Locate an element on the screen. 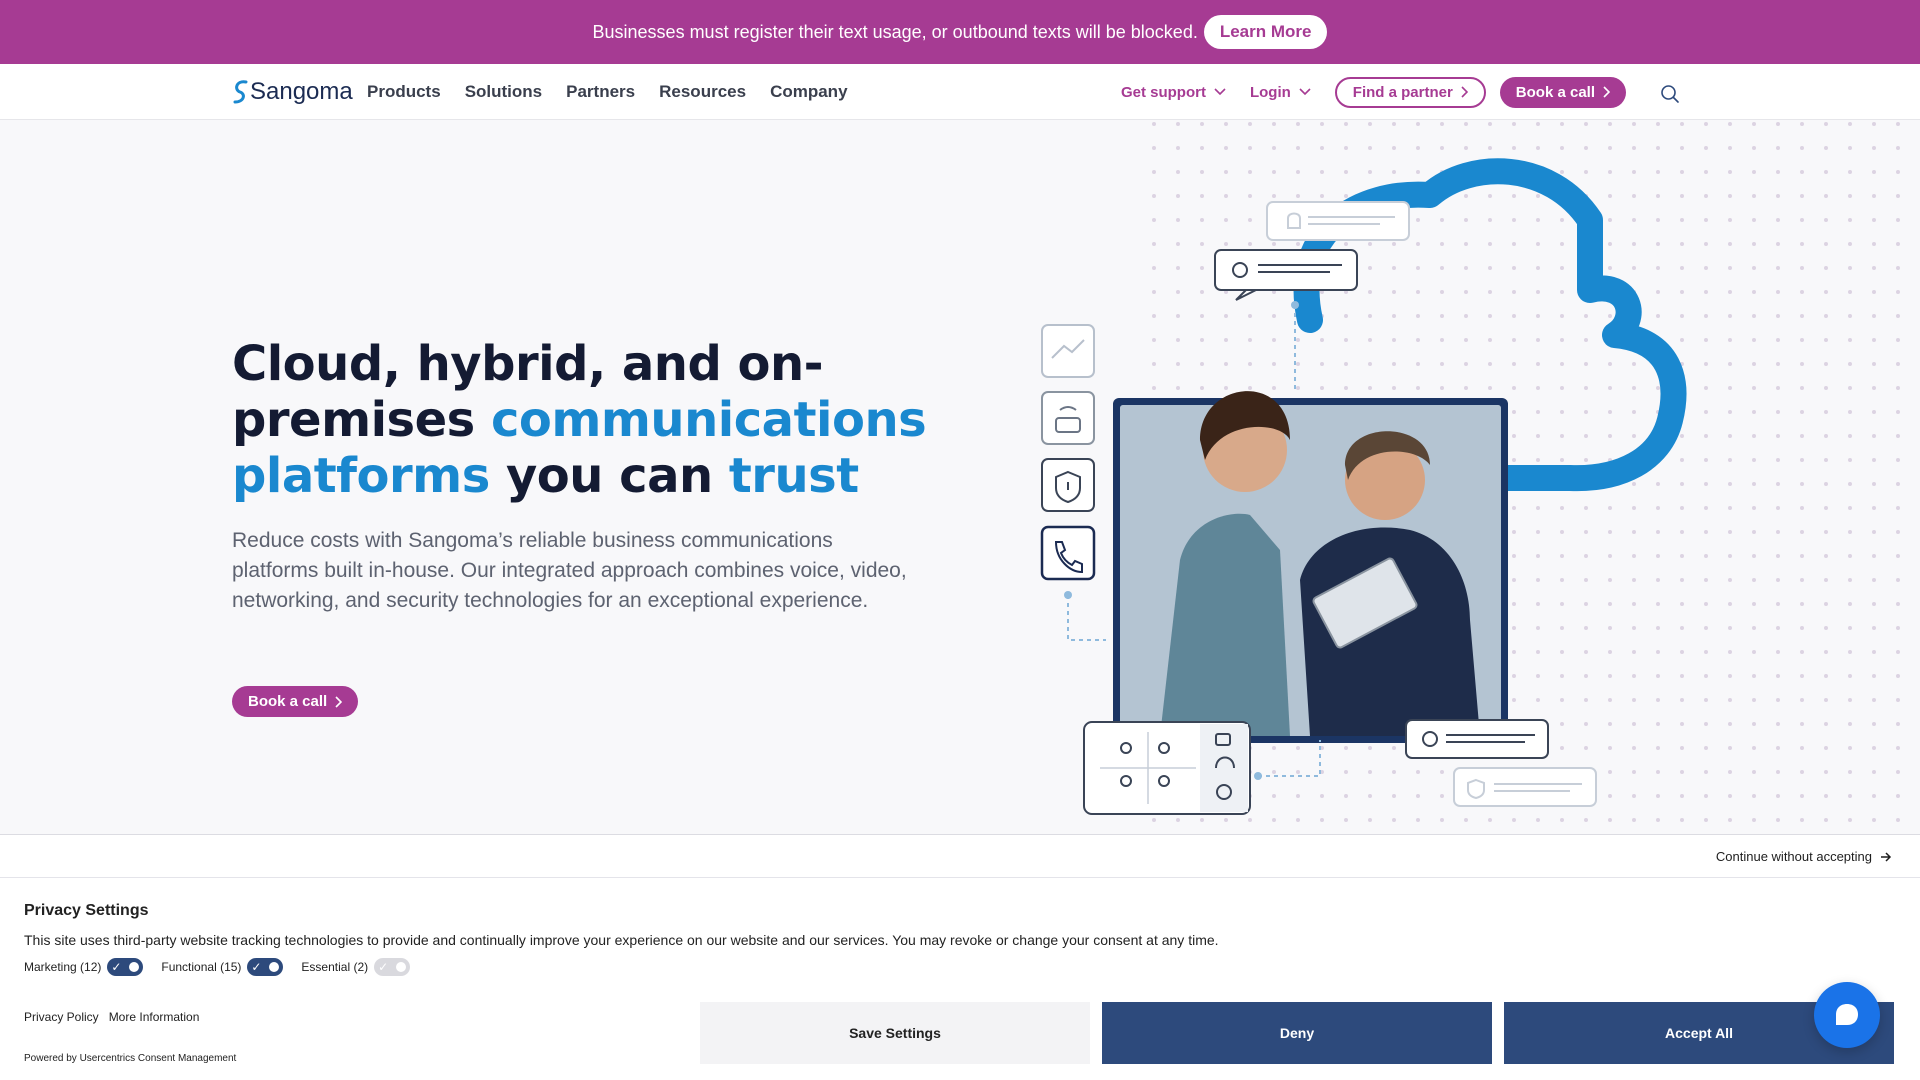  nav-products: Products is located at coordinates (404, 92).